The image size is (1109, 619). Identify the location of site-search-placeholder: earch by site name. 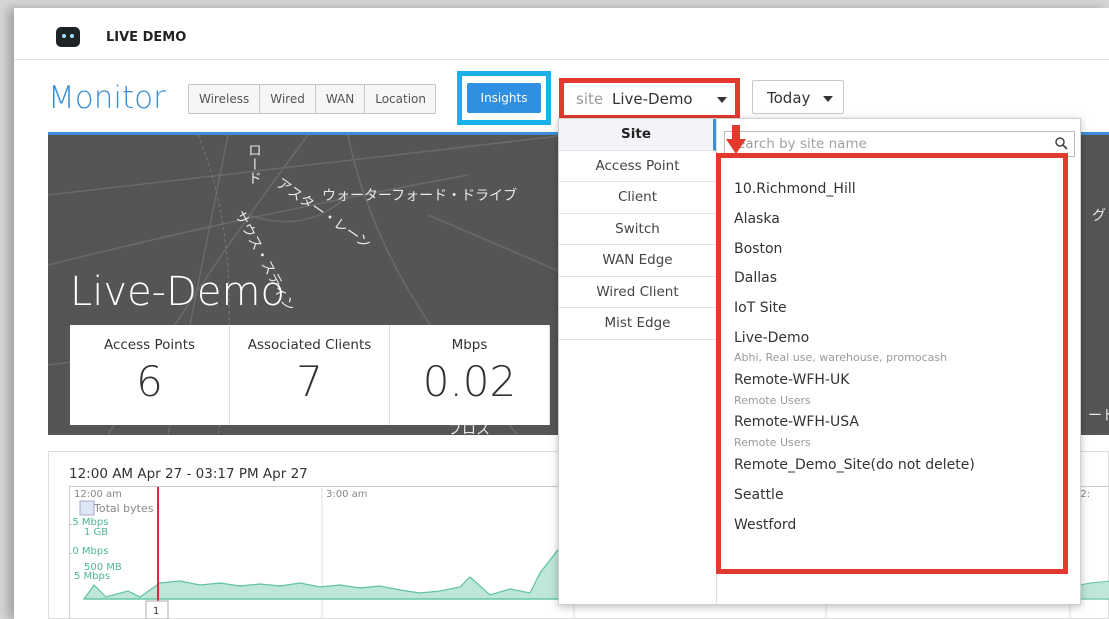
(802, 144).